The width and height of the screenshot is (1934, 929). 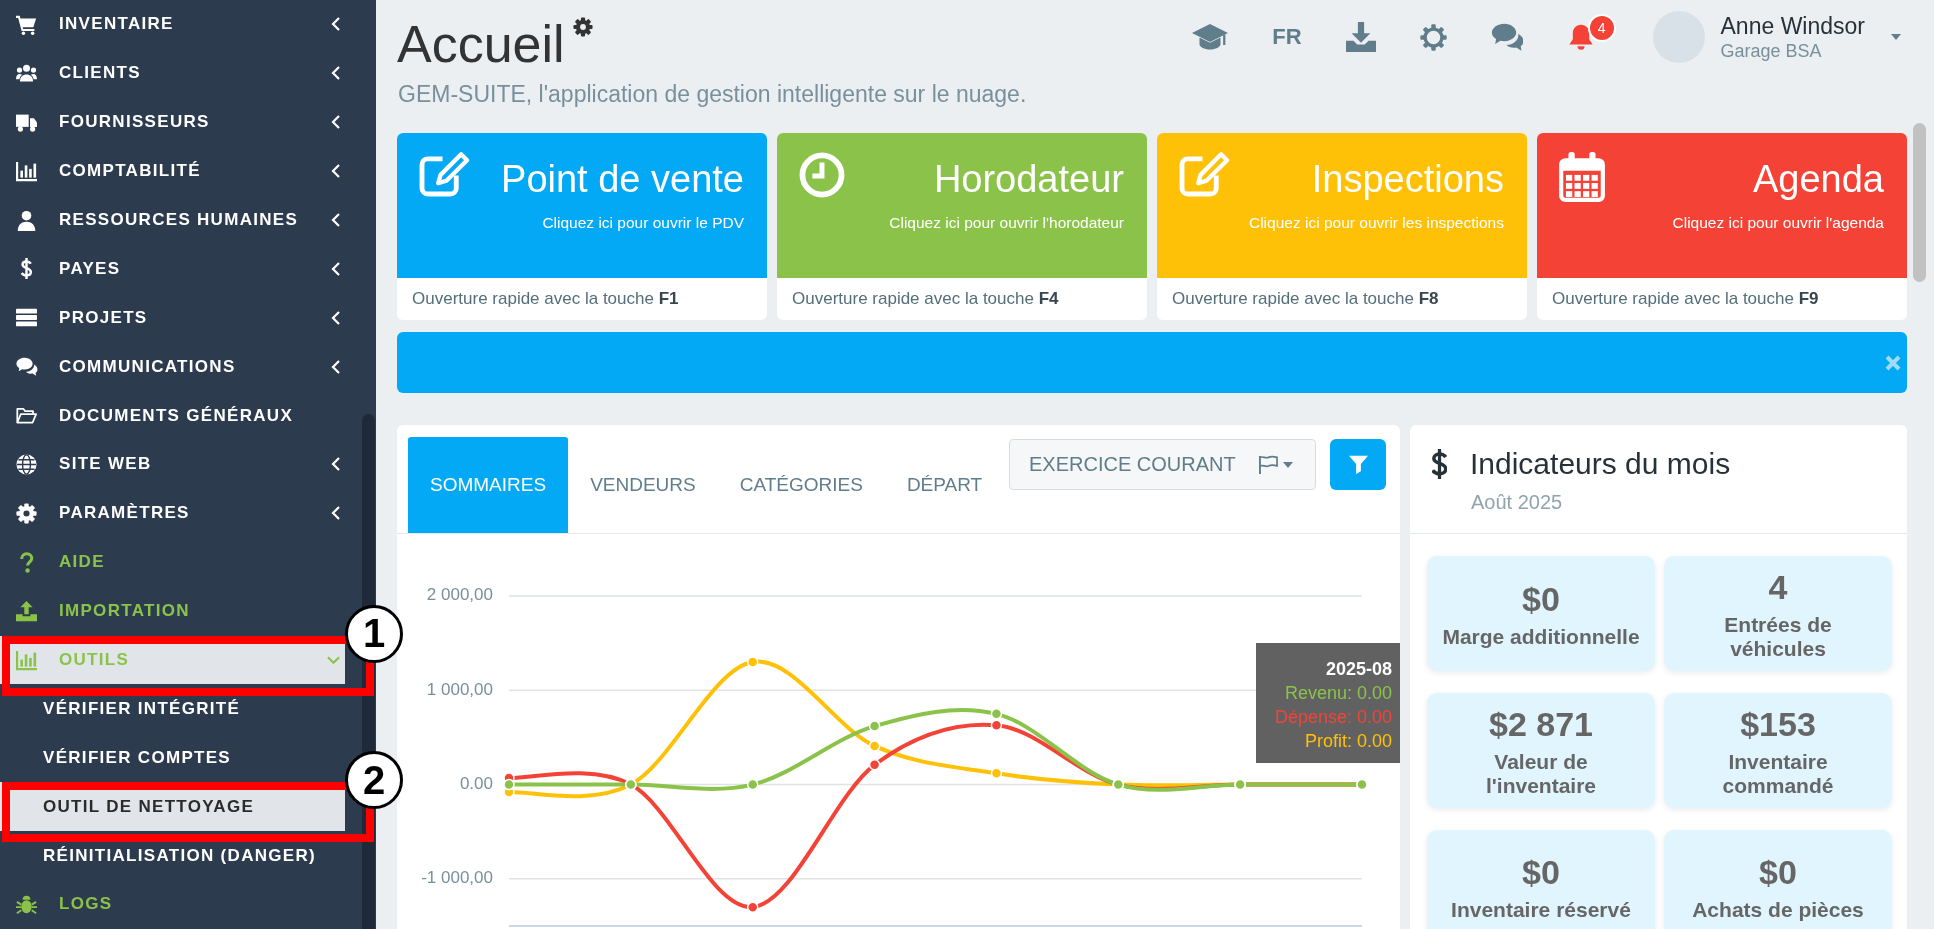 I want to click on indicator-label: Achats de pièces, so click(x=1778, y=910).